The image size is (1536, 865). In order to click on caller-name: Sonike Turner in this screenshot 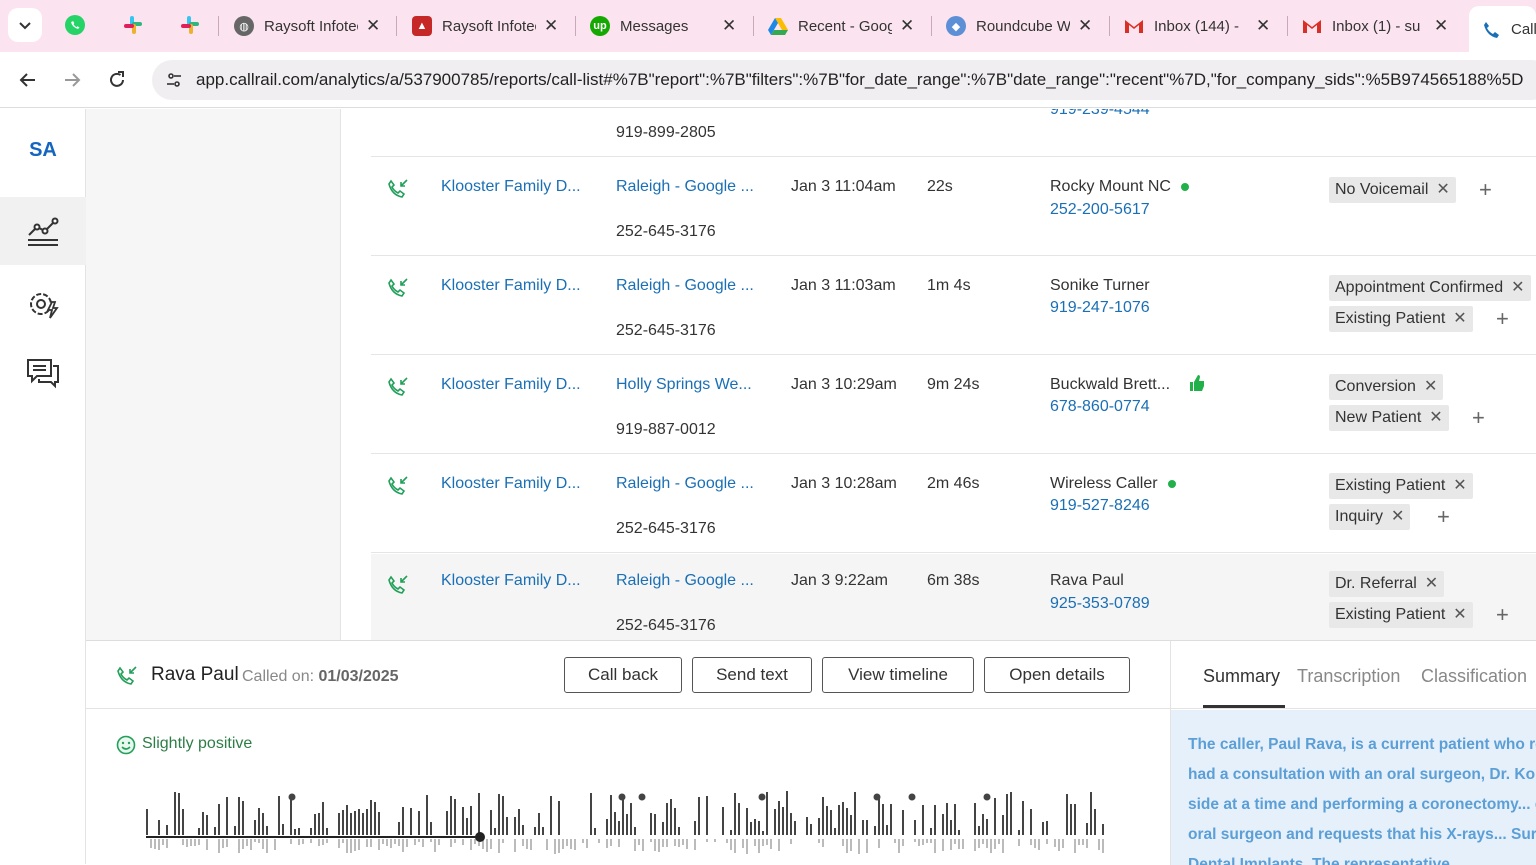, I will do `click(1100, 285)`.